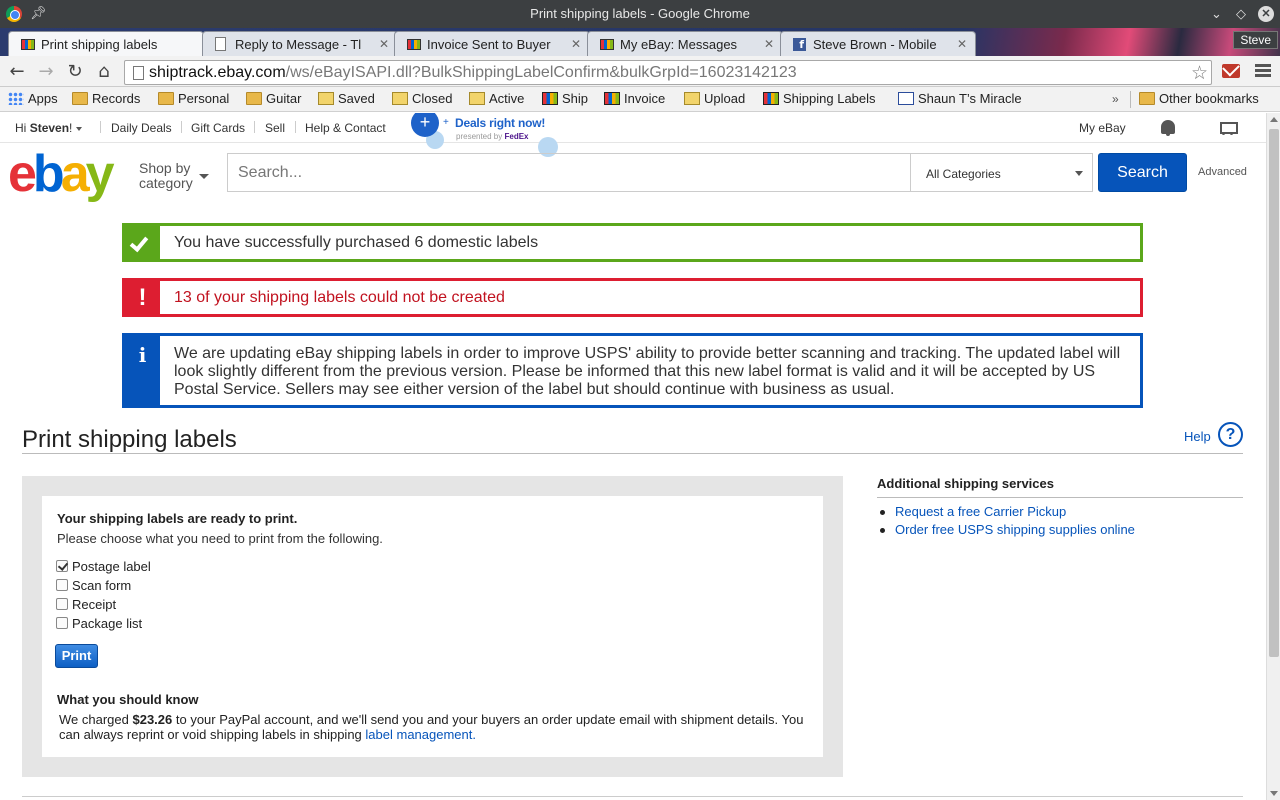  What do you see at coordinates (1199, 98) in the screenshot?
I see `bookmark-other-bookmarks: Other bookmarks` at bounding box center [1199, 98].